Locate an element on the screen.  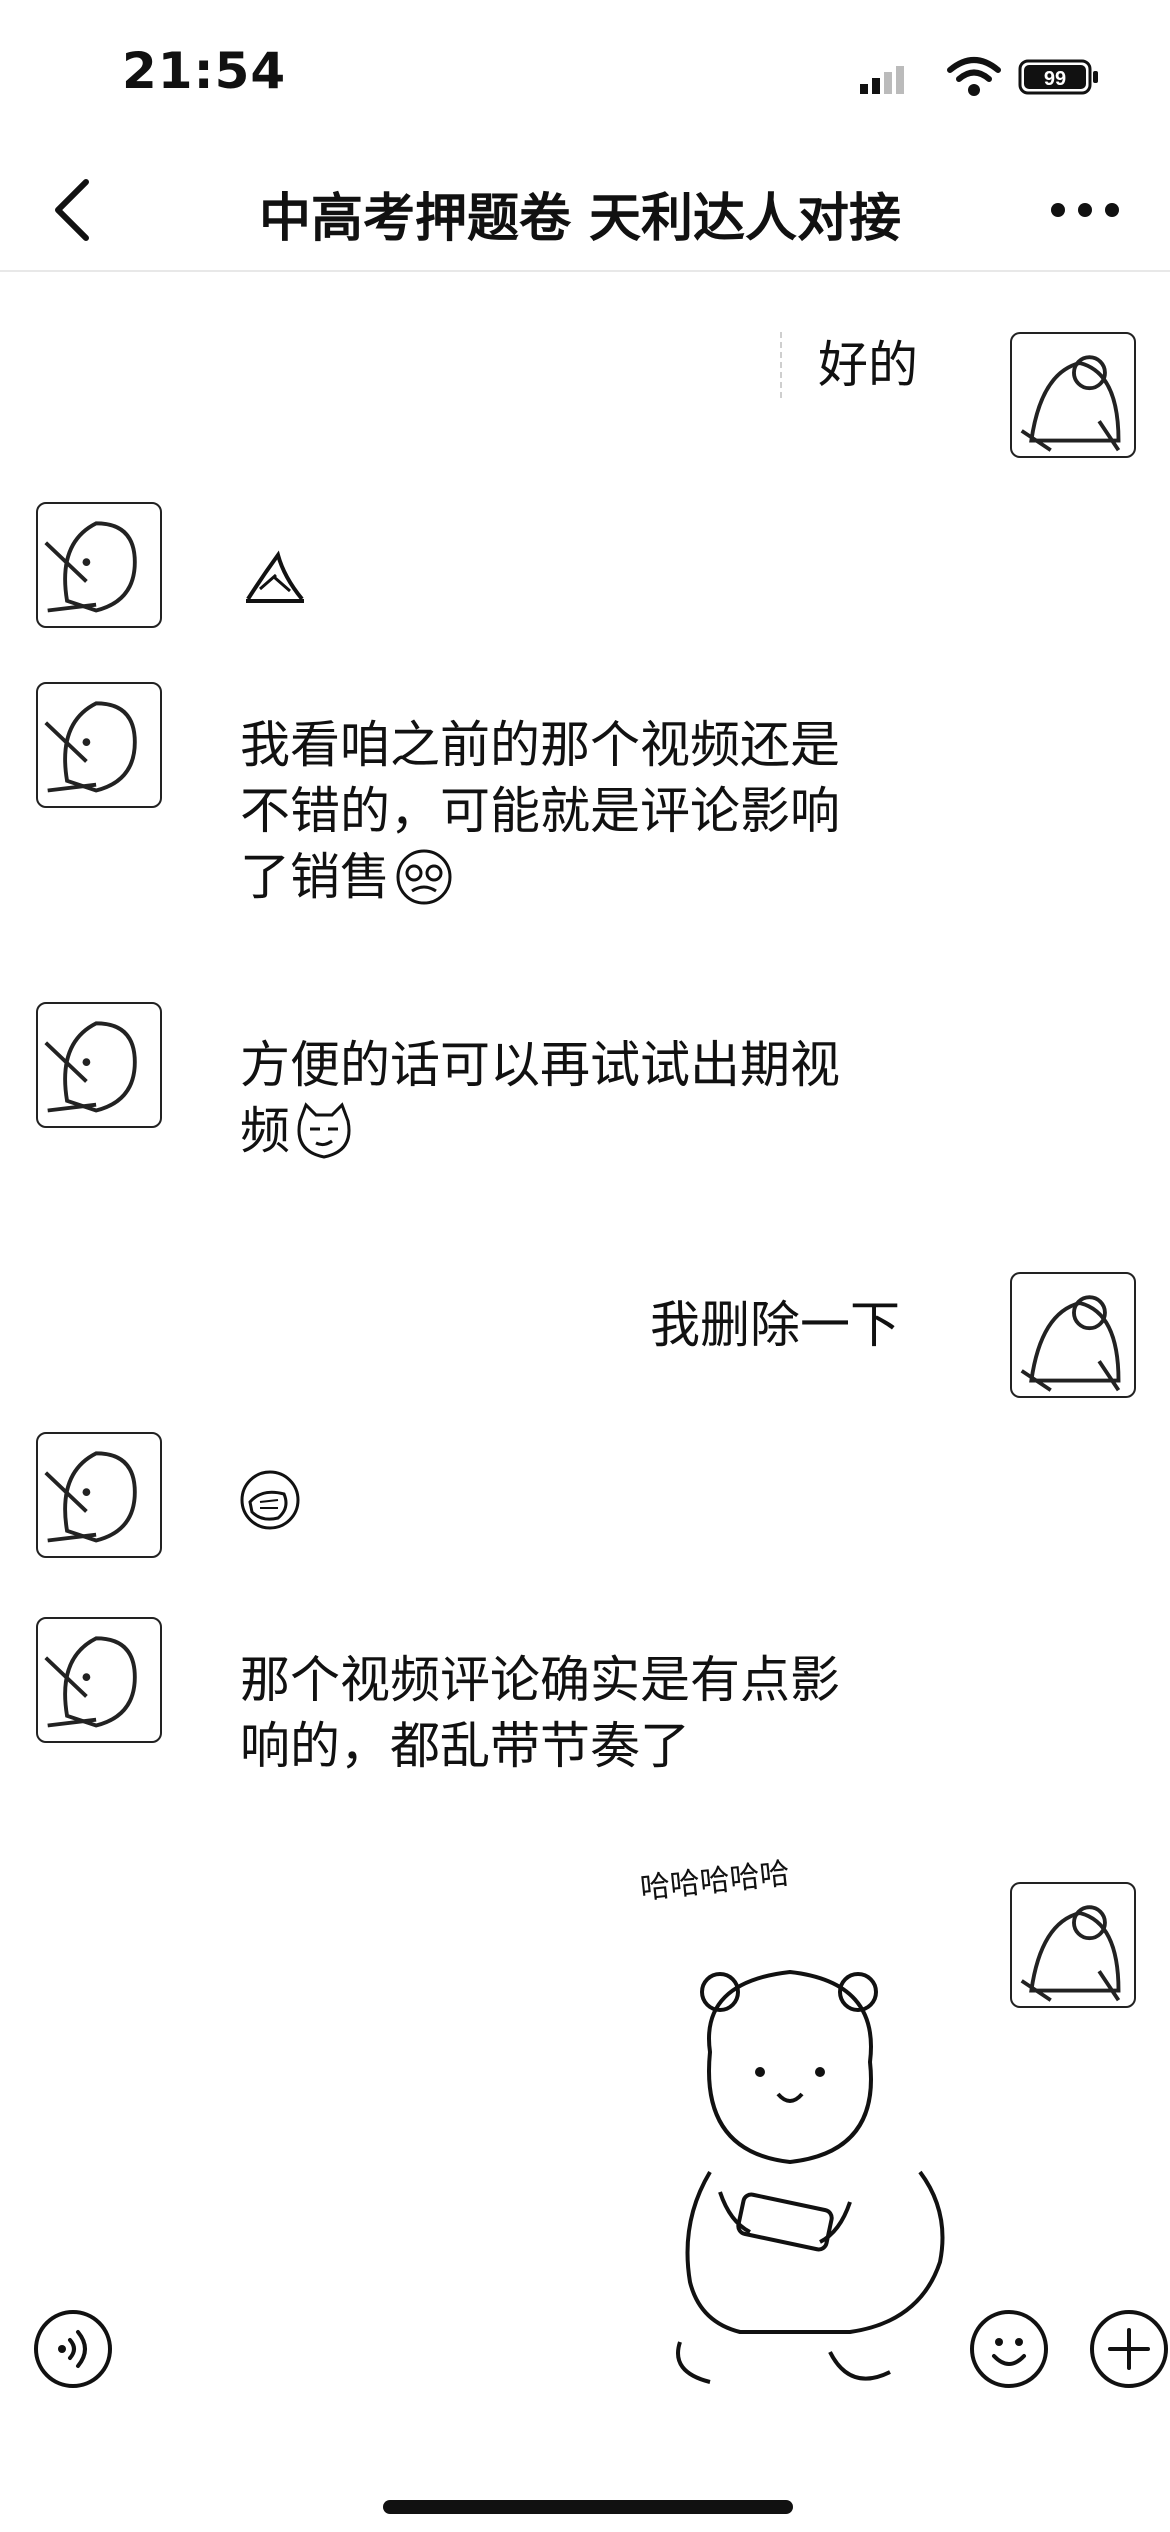
message-text-block: 那个视频评论确实是有点影 响的，都乱带节奏了 is located at coordinates (540, 1713).